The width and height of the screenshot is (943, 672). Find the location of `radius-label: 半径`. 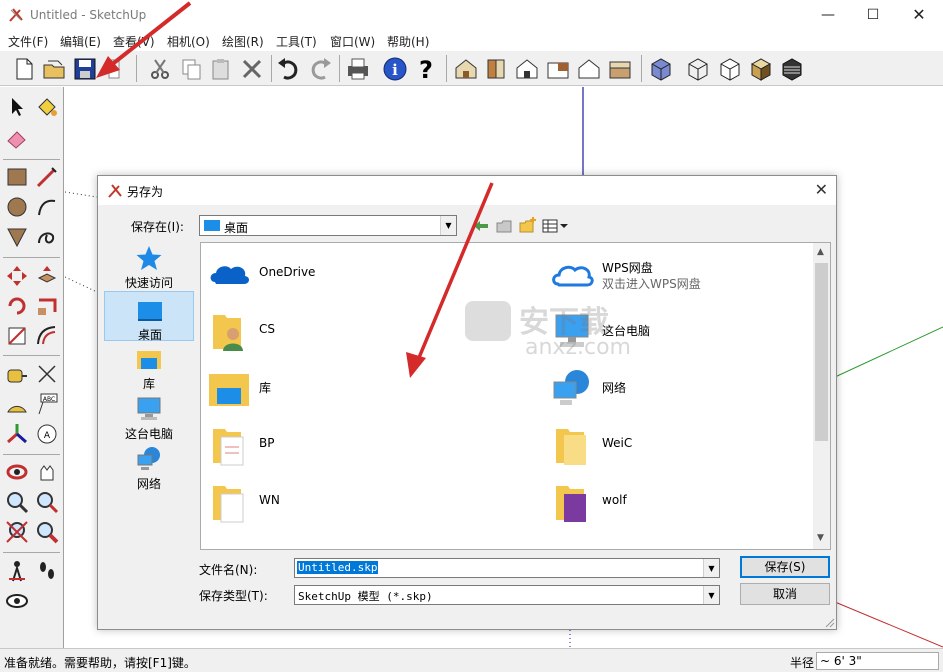

radius-label: 半径 is located at coordinates (802, 663).